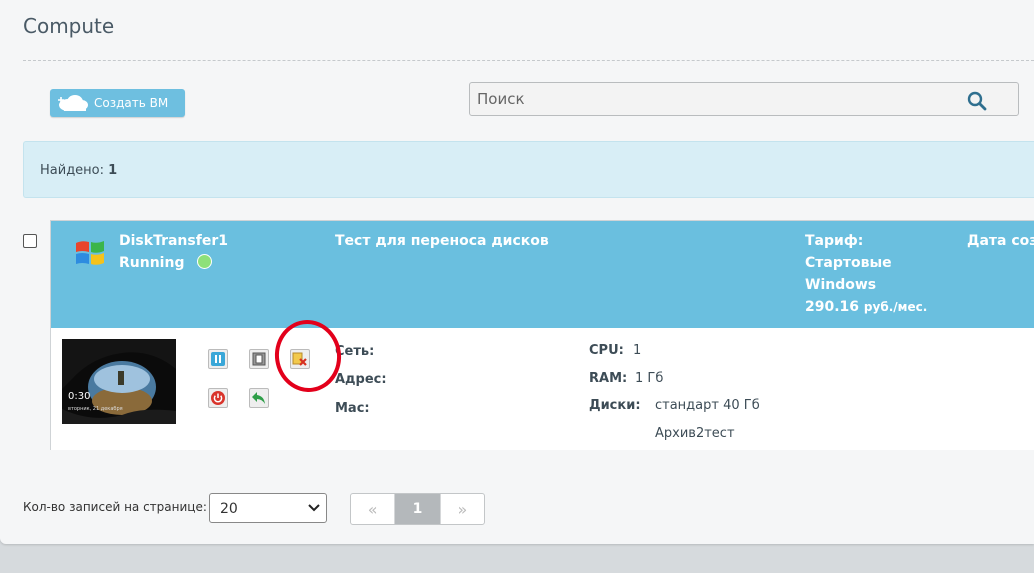  What do you see at coordinates (841, 285) in the screenshot?
I see `tariff-name-line2: Windows` at bounding box center [841, 285].